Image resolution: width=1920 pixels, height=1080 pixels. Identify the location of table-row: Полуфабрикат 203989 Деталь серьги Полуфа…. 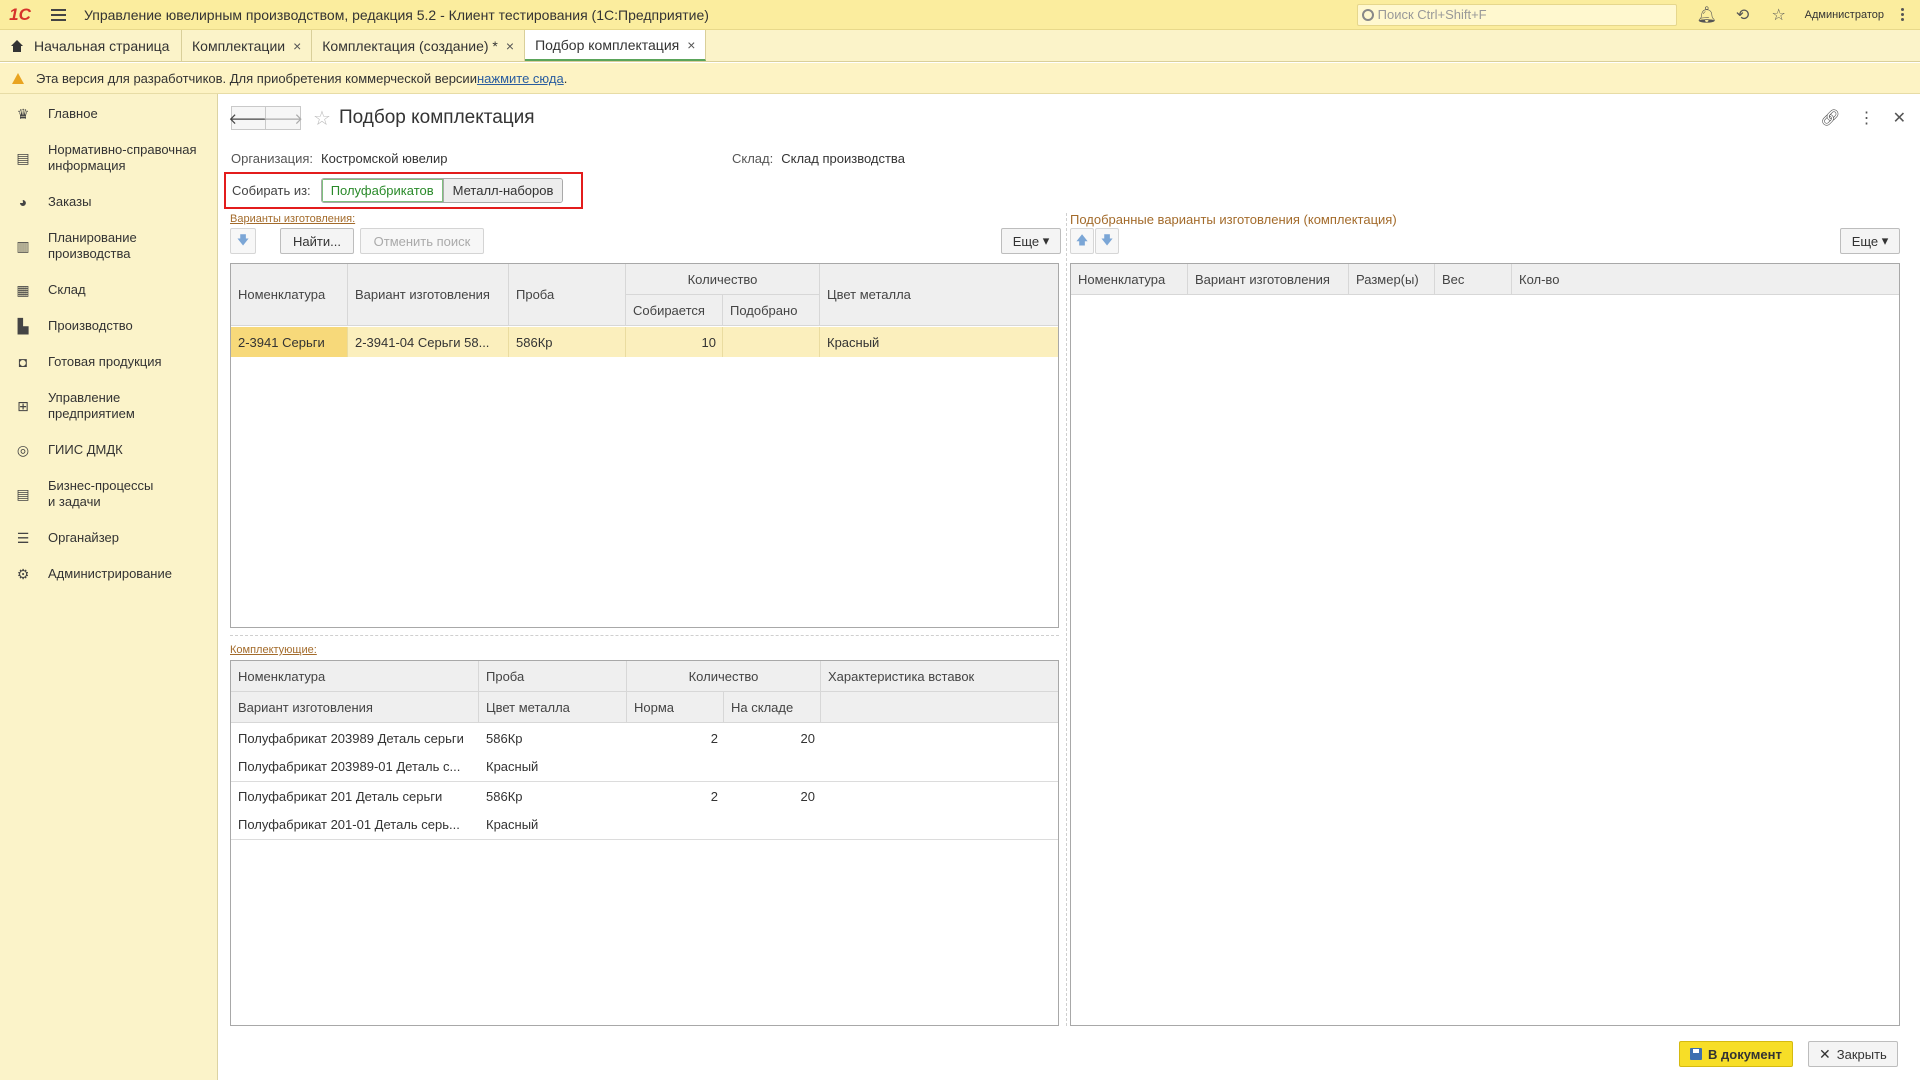
(644, 752).